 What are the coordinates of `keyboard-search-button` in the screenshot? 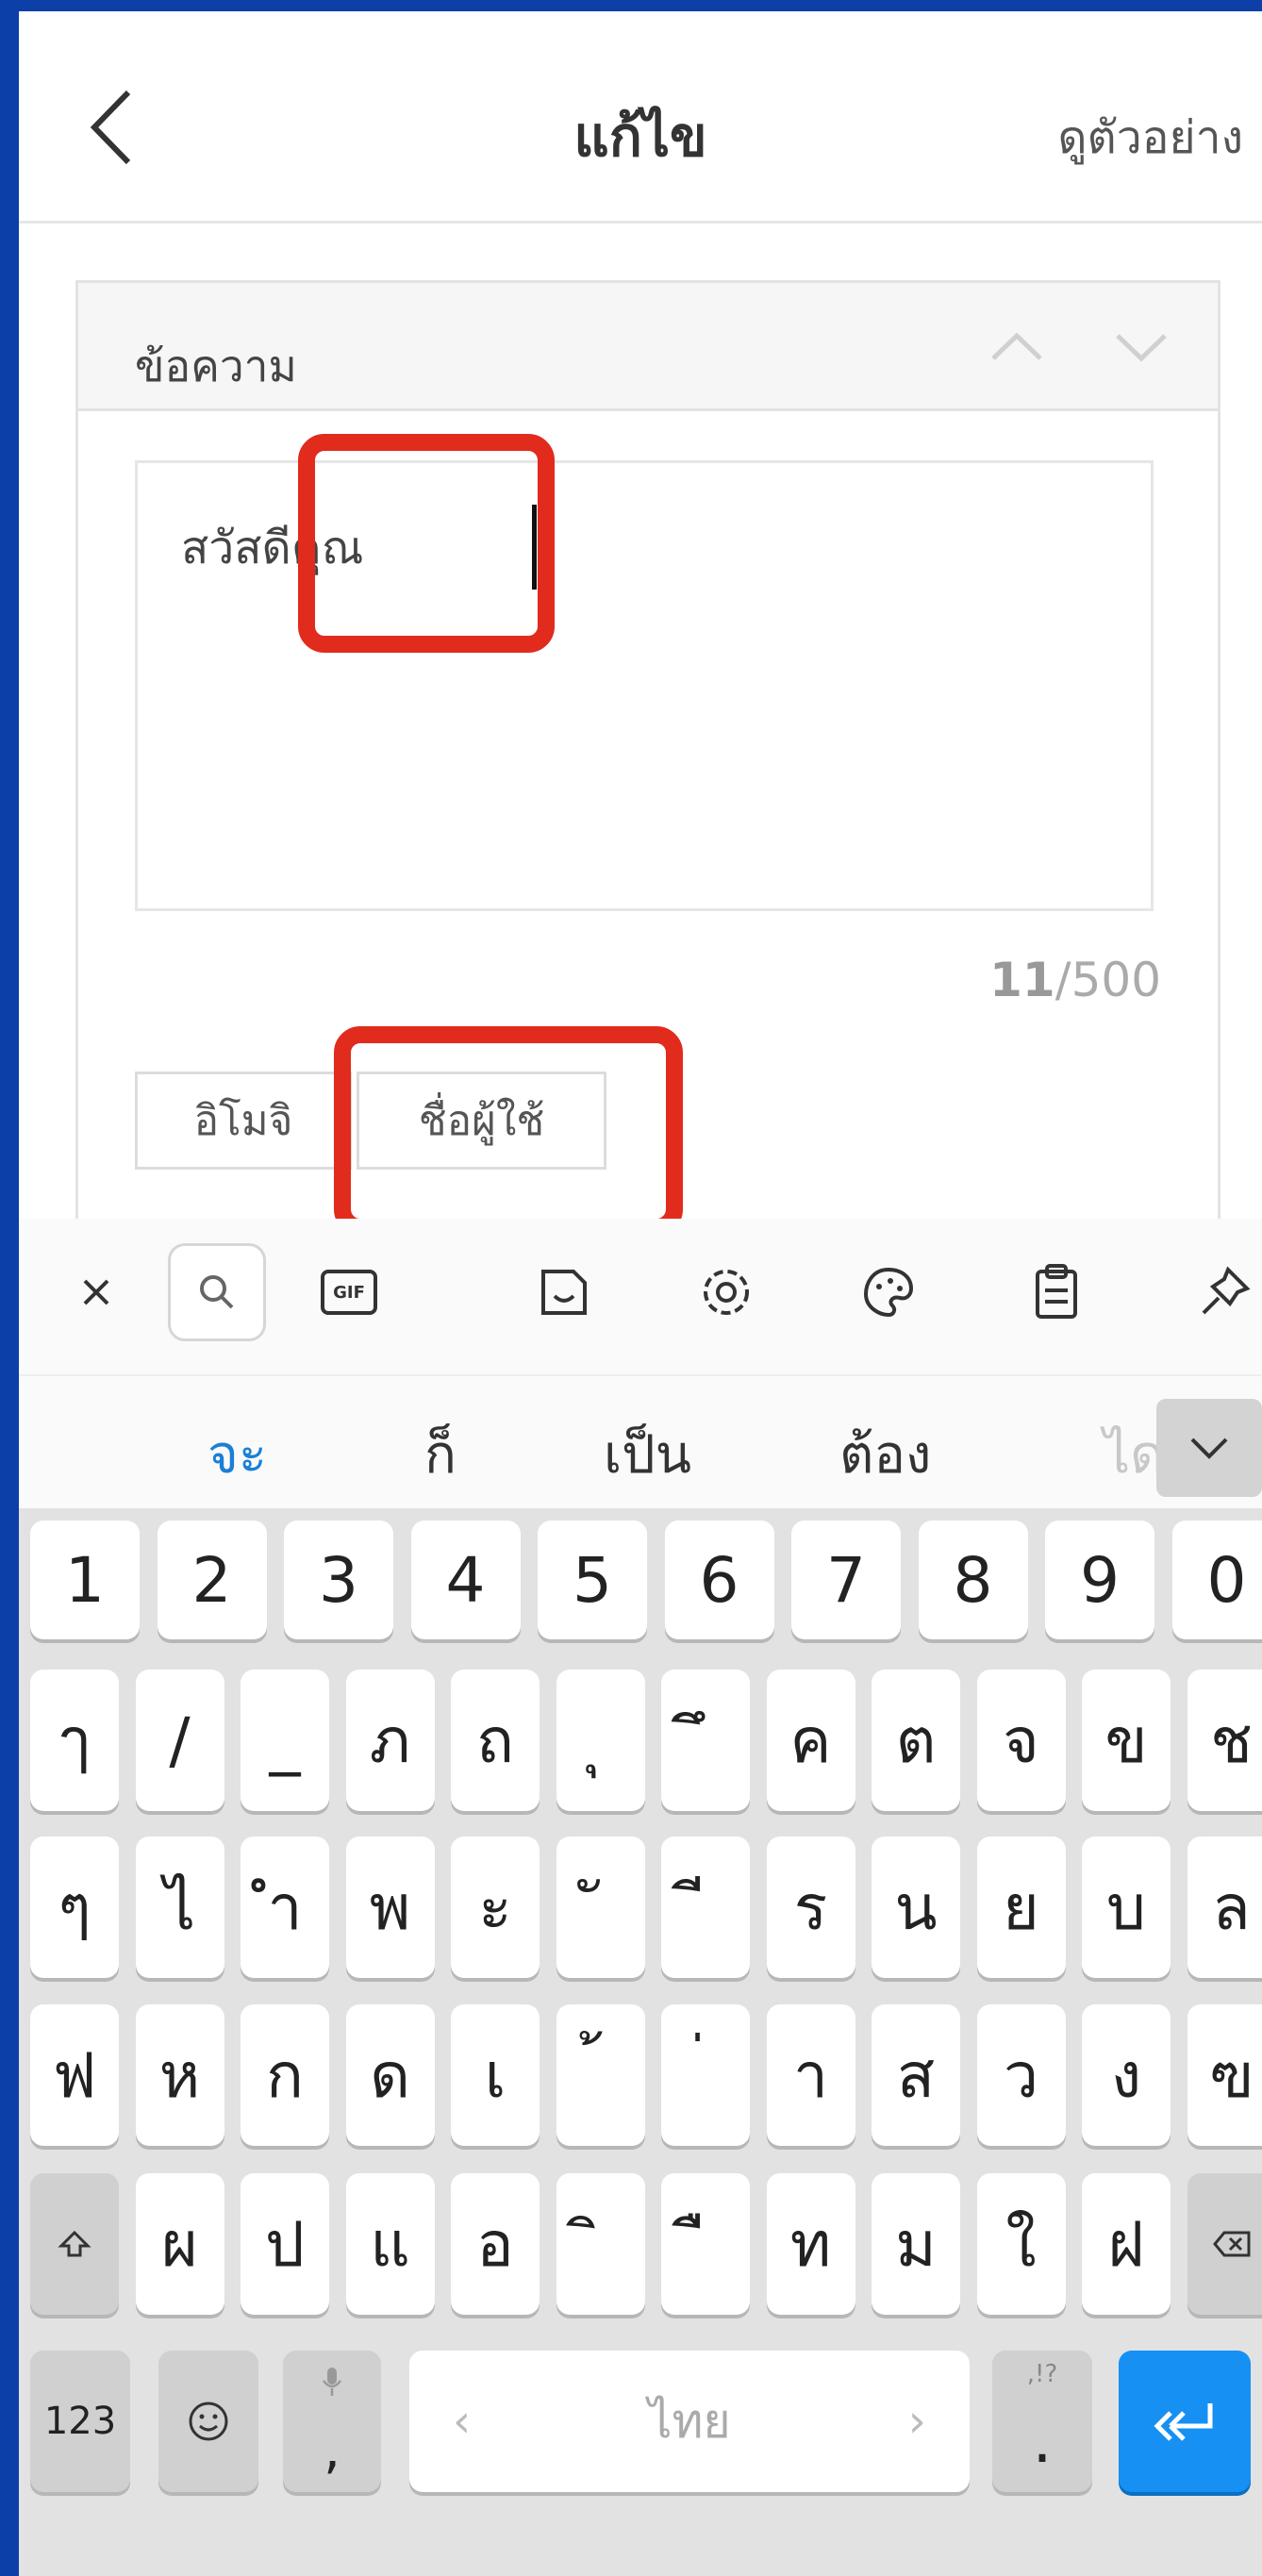 It's located at (217, 1292).